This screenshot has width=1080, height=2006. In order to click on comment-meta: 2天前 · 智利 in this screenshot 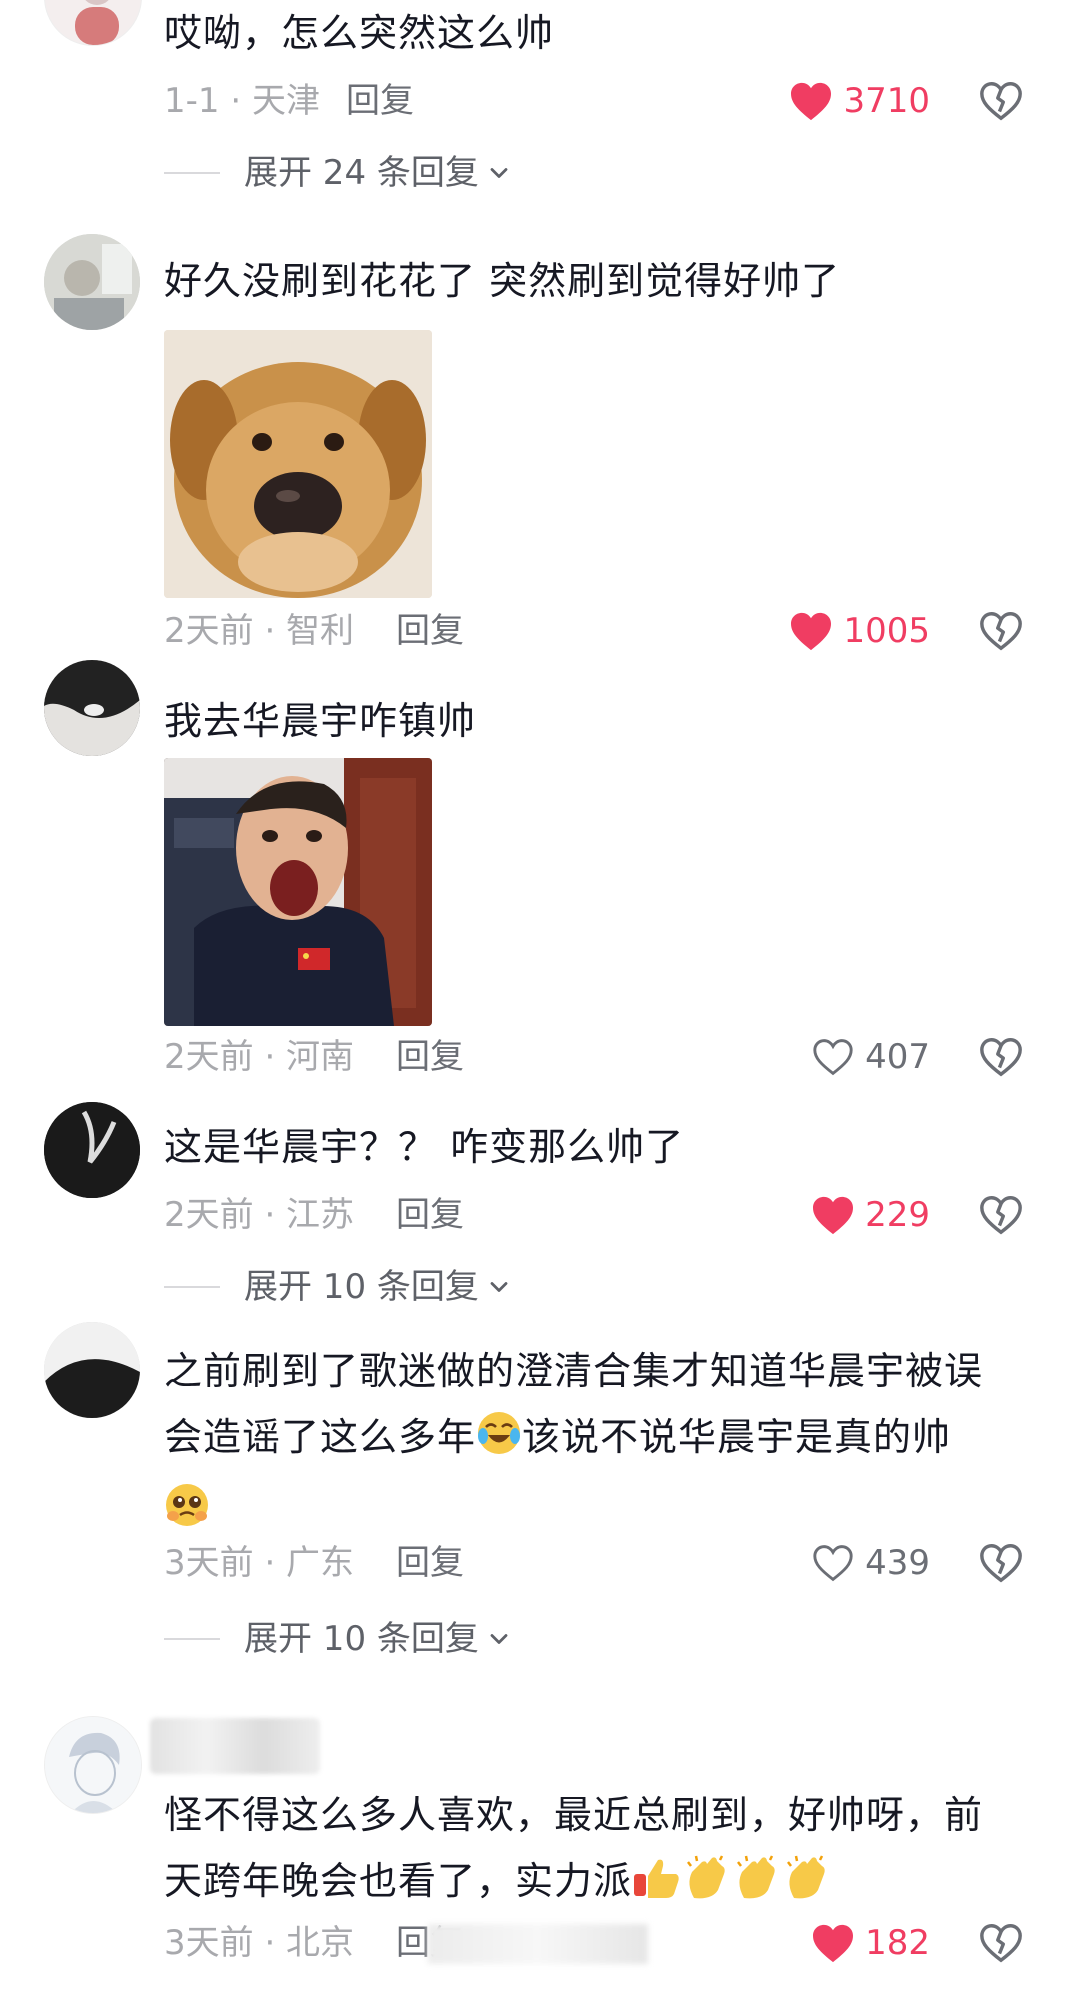, I will do `click(259, 631)`.